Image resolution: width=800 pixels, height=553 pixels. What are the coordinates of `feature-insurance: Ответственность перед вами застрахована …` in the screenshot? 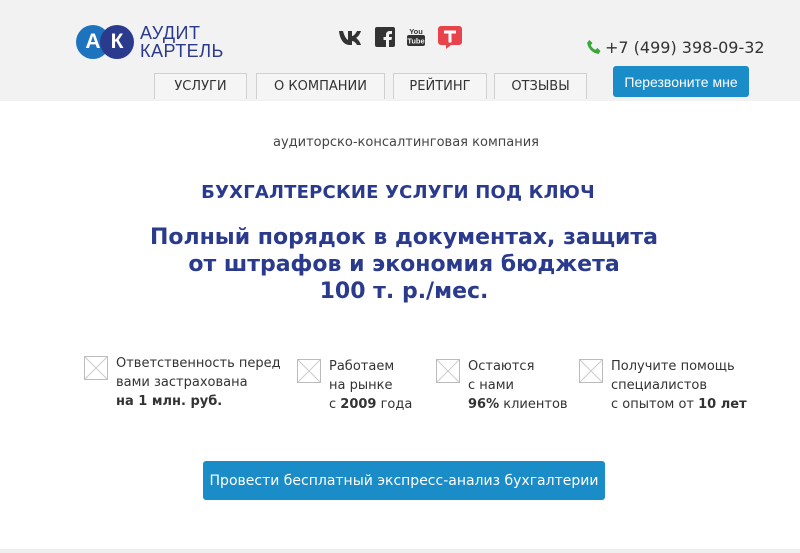 It's located at (182, 382).